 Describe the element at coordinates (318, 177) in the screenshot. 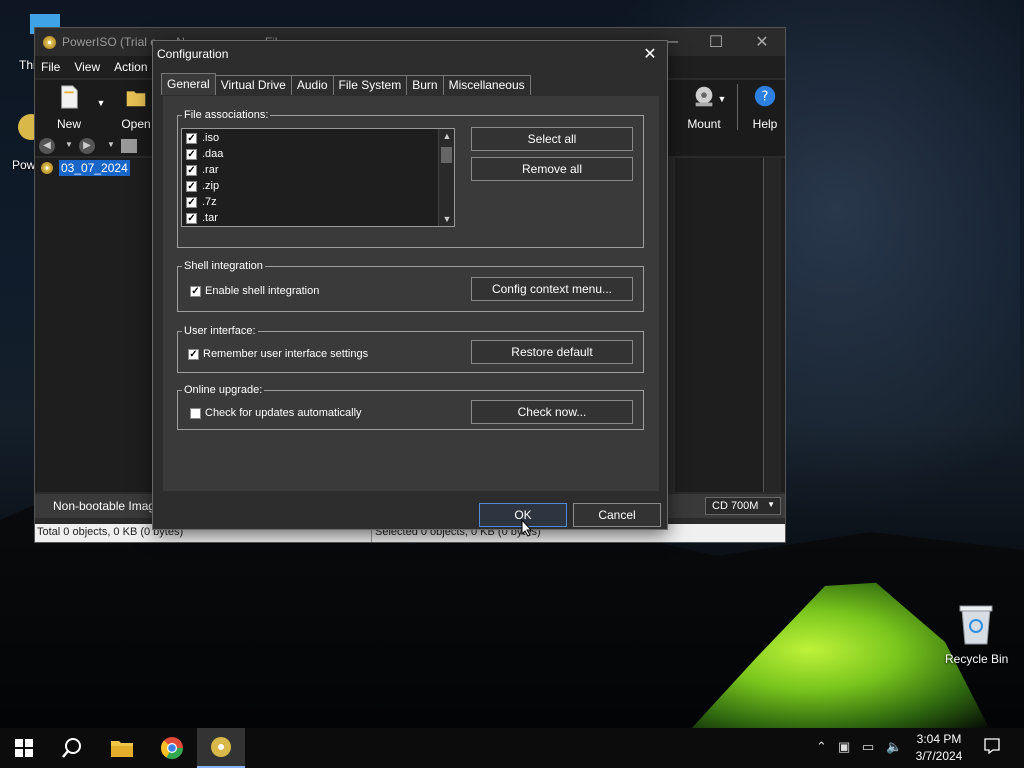

I see `file-associations-list: ✓ .iso ✓ .daa ✓ .rar ✓ .zip ✓ .7z ✓ .tar ▲ ▼` at that location.